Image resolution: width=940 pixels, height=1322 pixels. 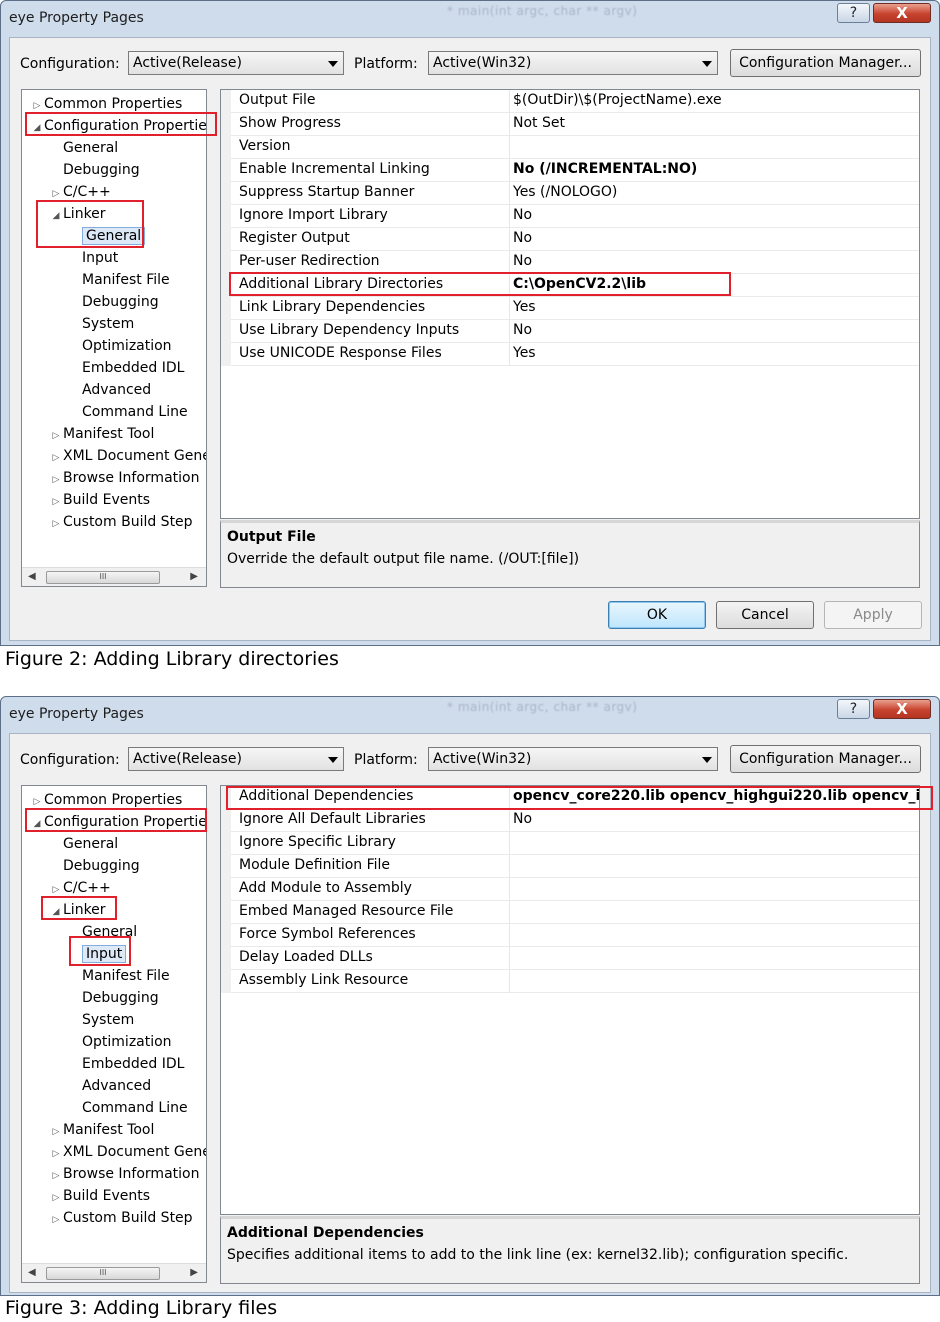 What do you see at coordinates (131, 1174) in the screenshot?
I see `tree-item-label: Browse Information` at bounding box center [131, 1174].